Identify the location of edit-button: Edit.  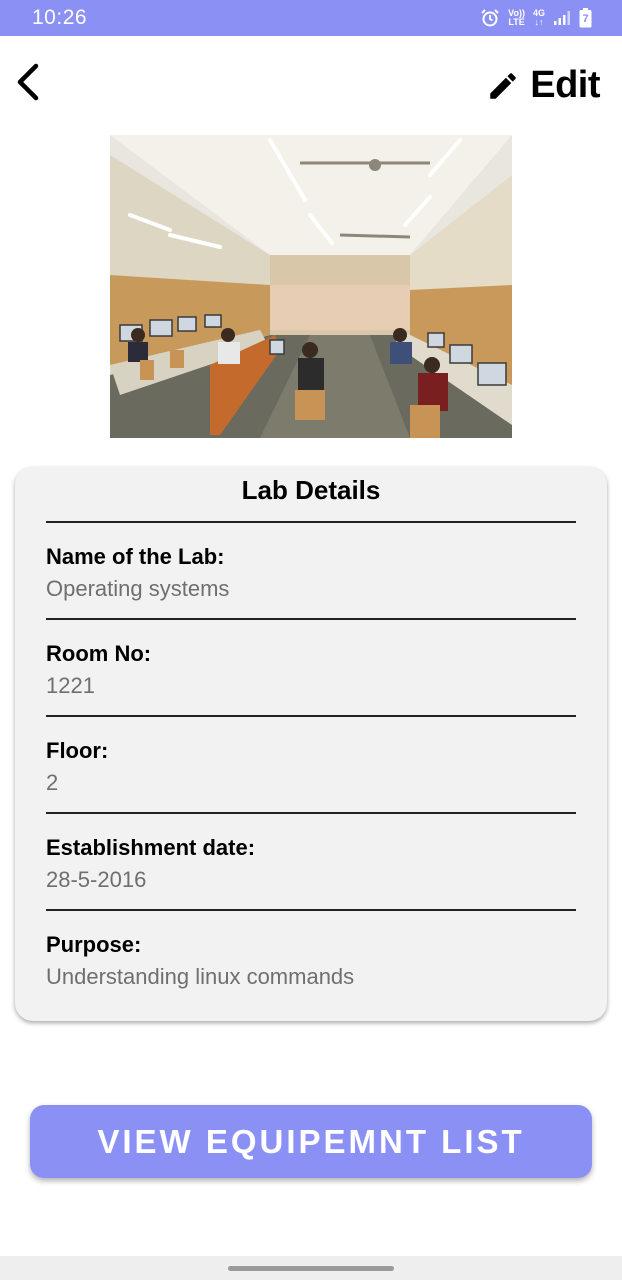
(543, 85).